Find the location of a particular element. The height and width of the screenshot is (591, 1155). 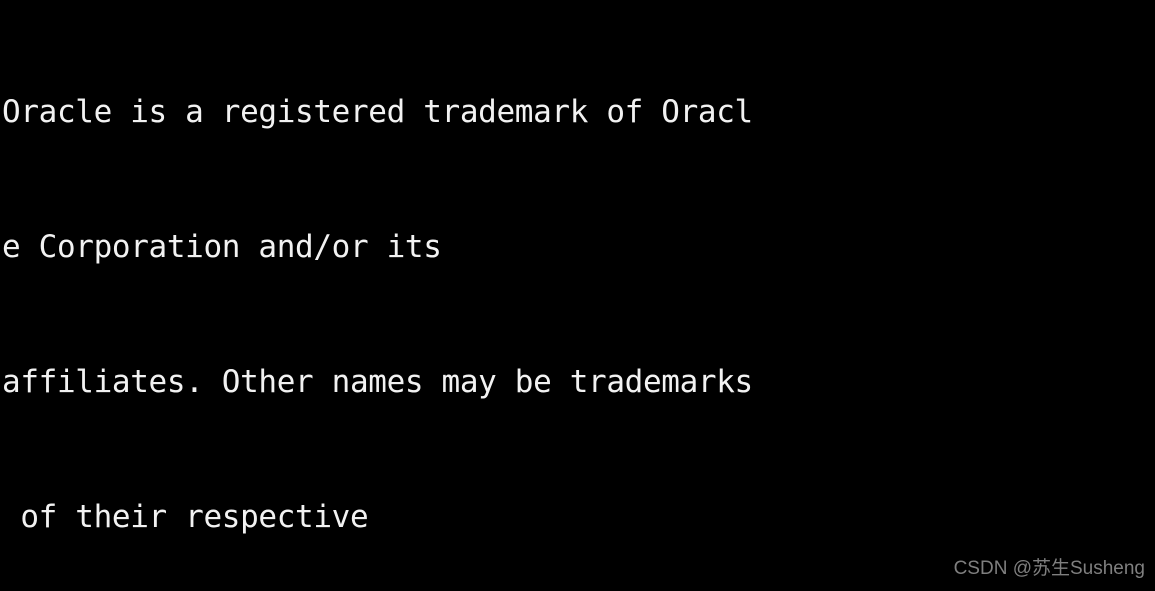

csdn-watermark: CSDN @苏生Susheng is located at coordinates (1049, 568).